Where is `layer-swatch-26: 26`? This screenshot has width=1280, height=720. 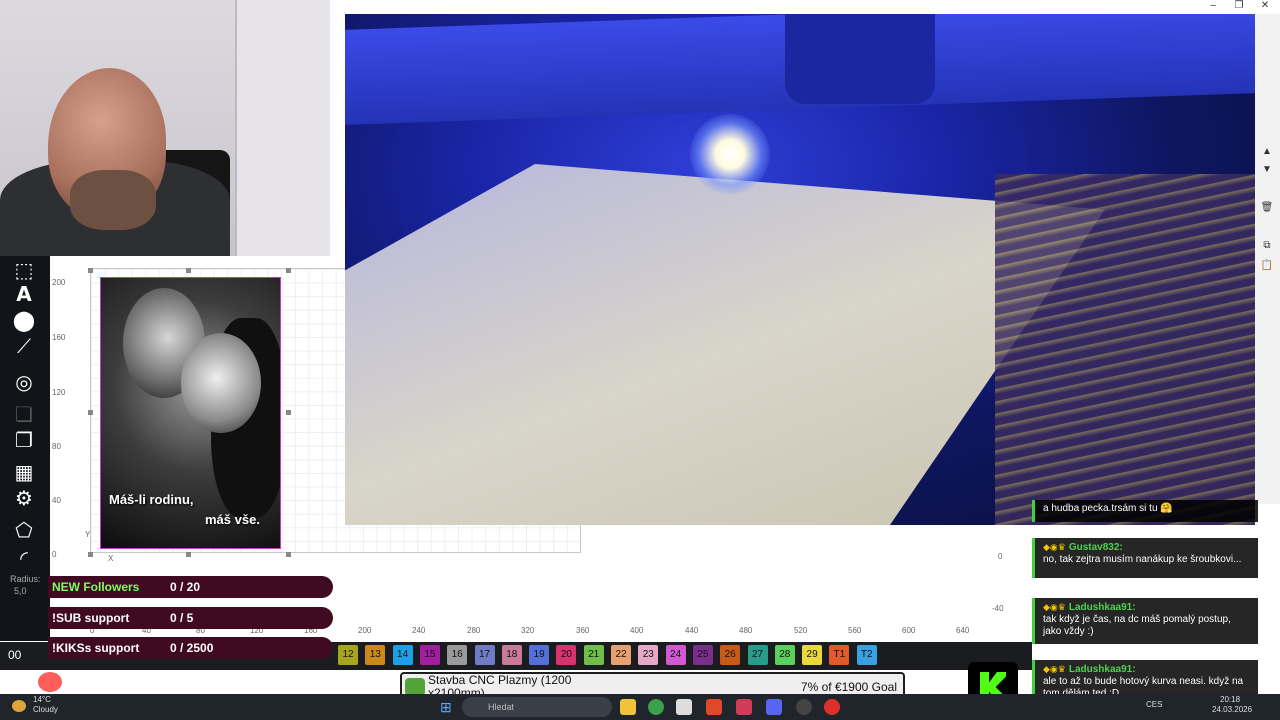 layer-swatch-26: 26 is located at coordinates (730, 655).